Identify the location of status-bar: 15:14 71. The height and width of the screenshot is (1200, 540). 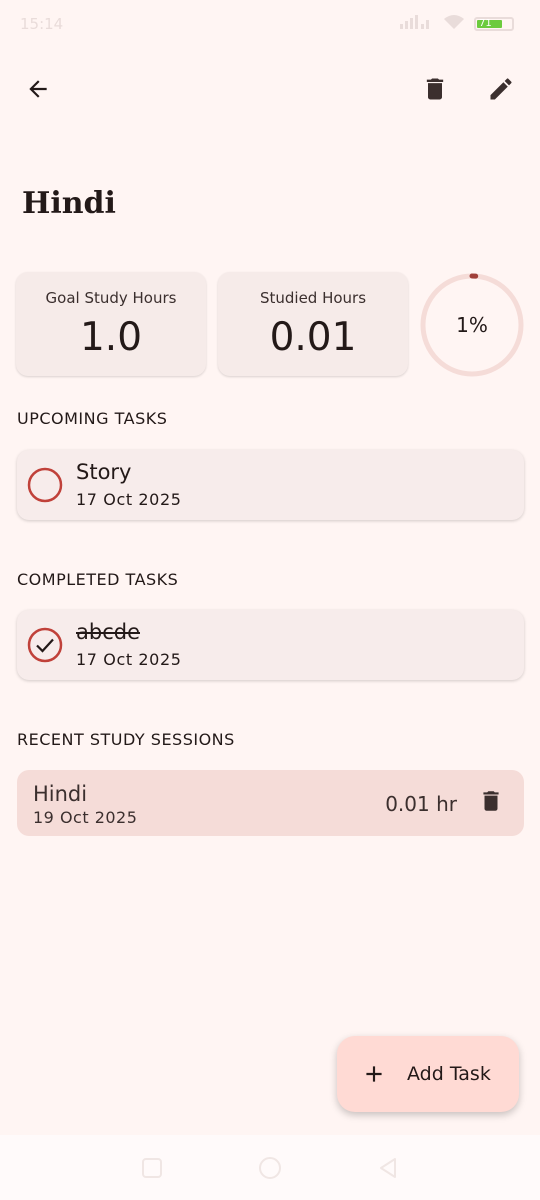
(270, 24).